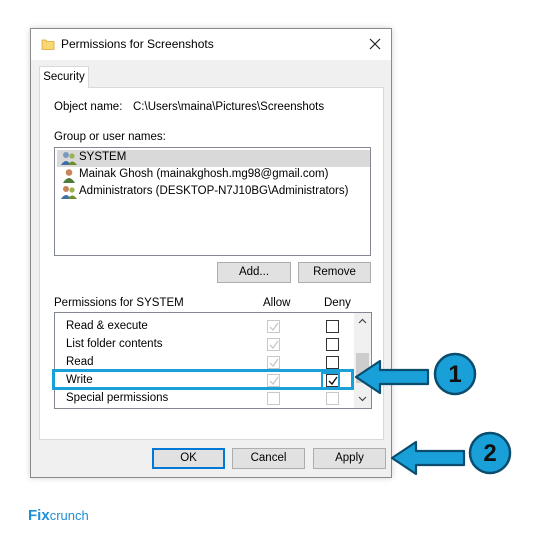 This screenshot has width=541, height=542. What do you see at coordinates (110, 137) in the screenshot?
I see `group-names-label: Group or user names:` at bounding box center [110, 137].